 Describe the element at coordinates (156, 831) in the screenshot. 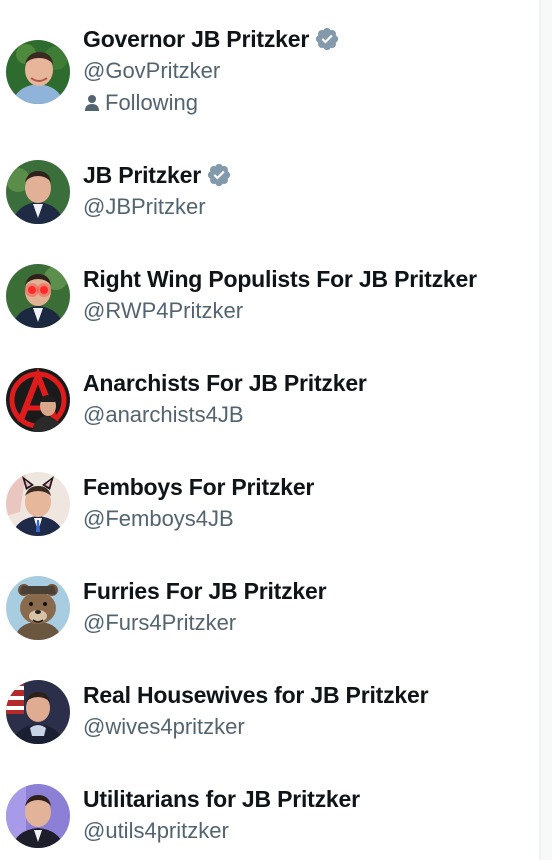

I see `handle: @utils4pritzker` at that location.